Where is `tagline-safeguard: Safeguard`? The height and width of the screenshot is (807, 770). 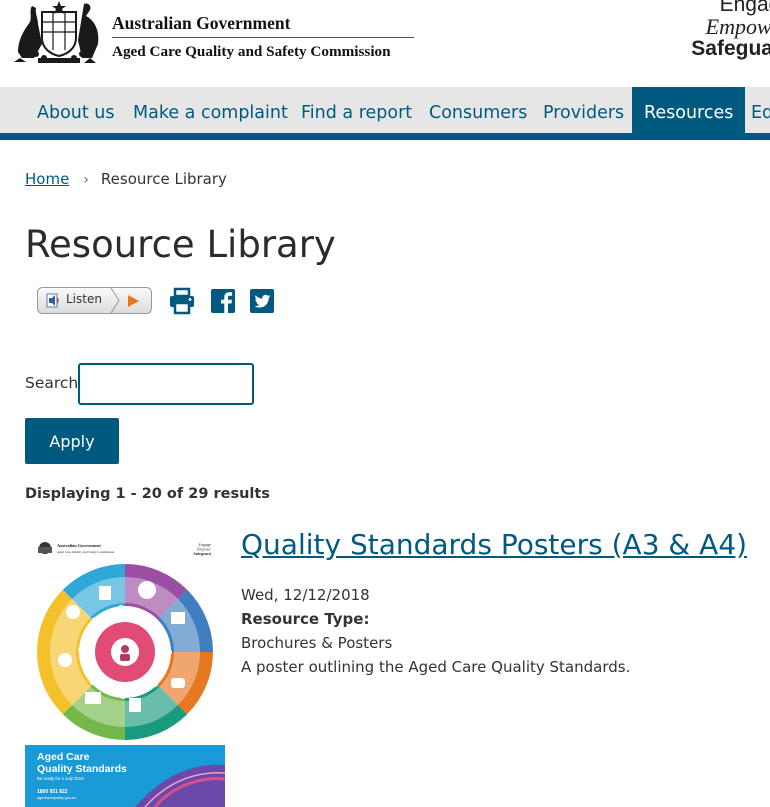
tagline-safeguard: Safeguard is located at coordinates (730, 48).